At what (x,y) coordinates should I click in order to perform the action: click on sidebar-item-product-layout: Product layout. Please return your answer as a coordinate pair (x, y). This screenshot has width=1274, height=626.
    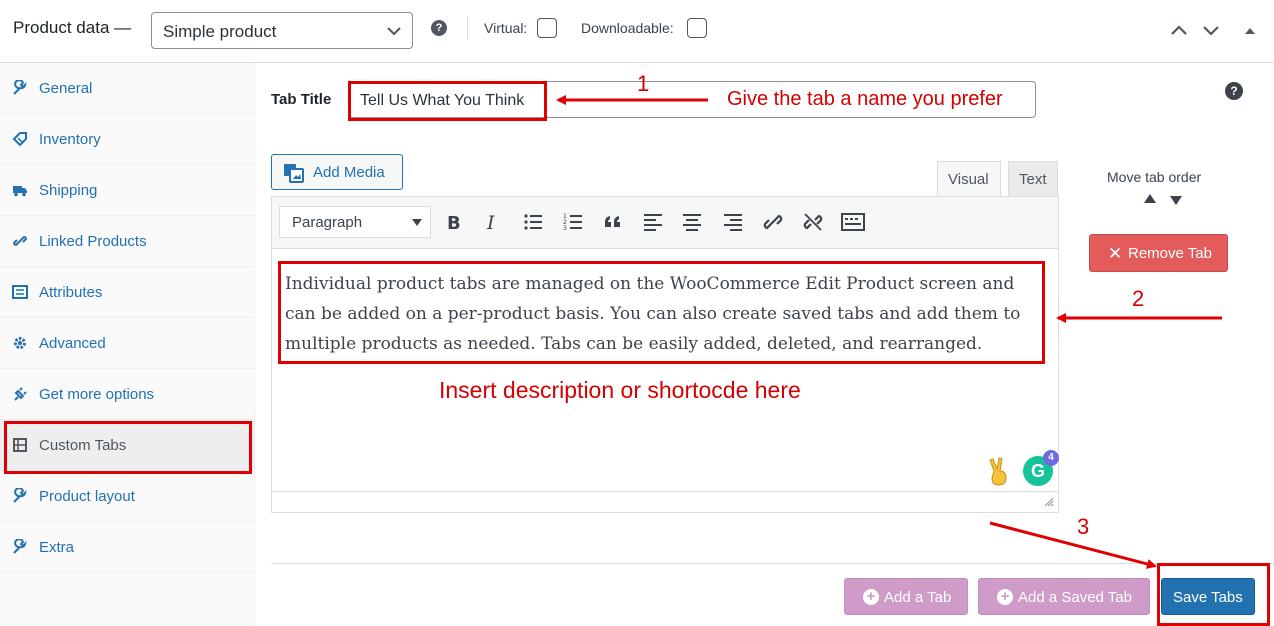
    Looking at the image, I should click on (127, 496).